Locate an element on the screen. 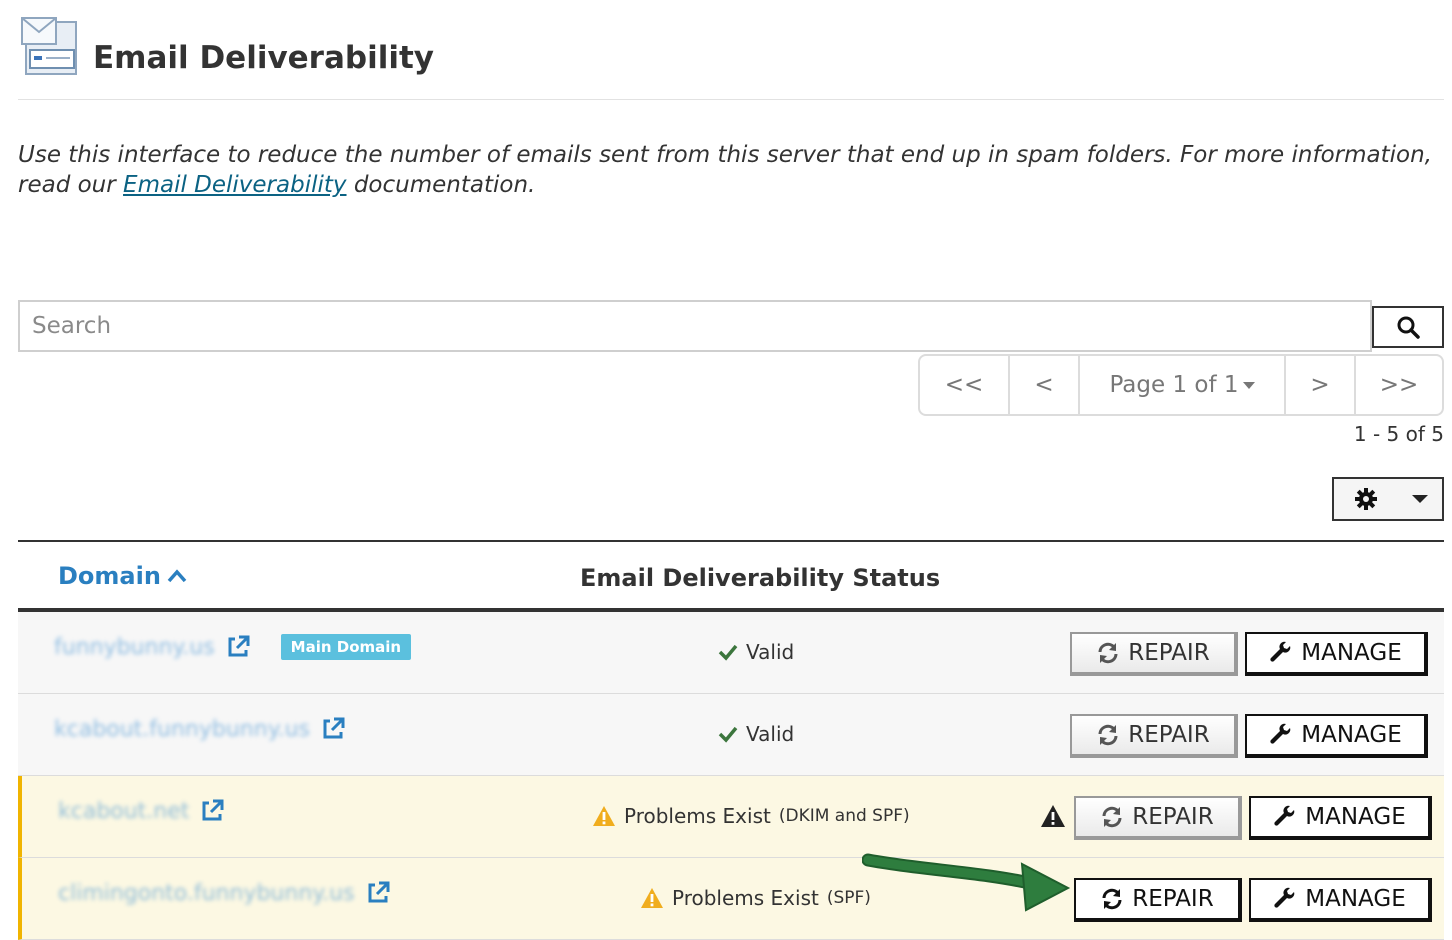 The width and height of the screenshot is (1452, 940). domain-cell: kcabout.net is located at coordinates (141, 811).